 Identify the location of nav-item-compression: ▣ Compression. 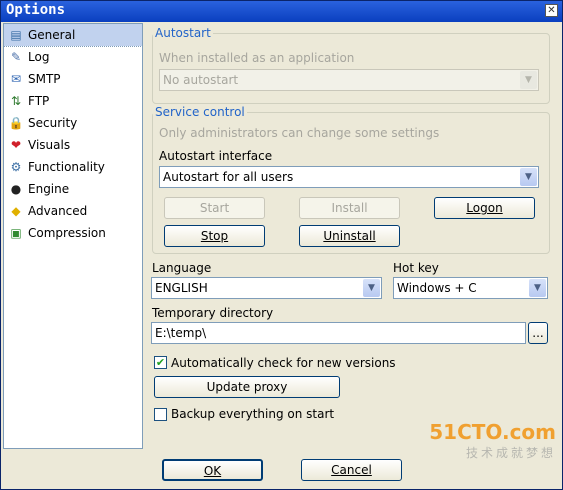
(73, 233).